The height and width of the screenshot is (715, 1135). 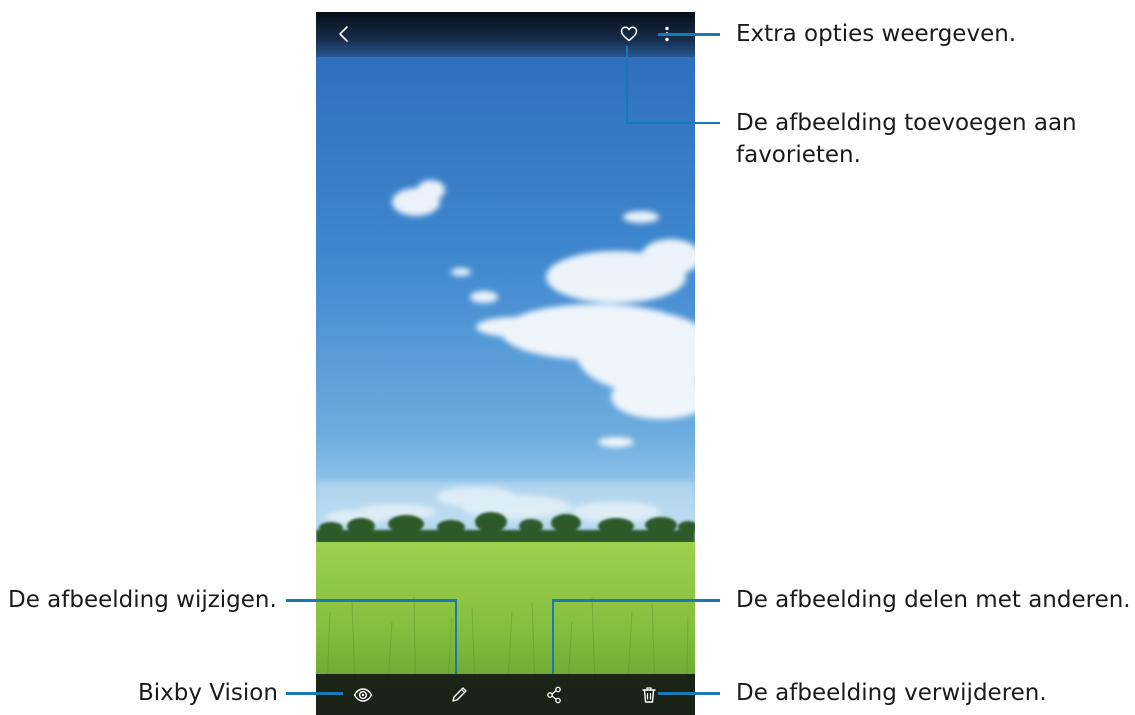 I want to click on callout-line-edit-h, so click(x=371, y=600).